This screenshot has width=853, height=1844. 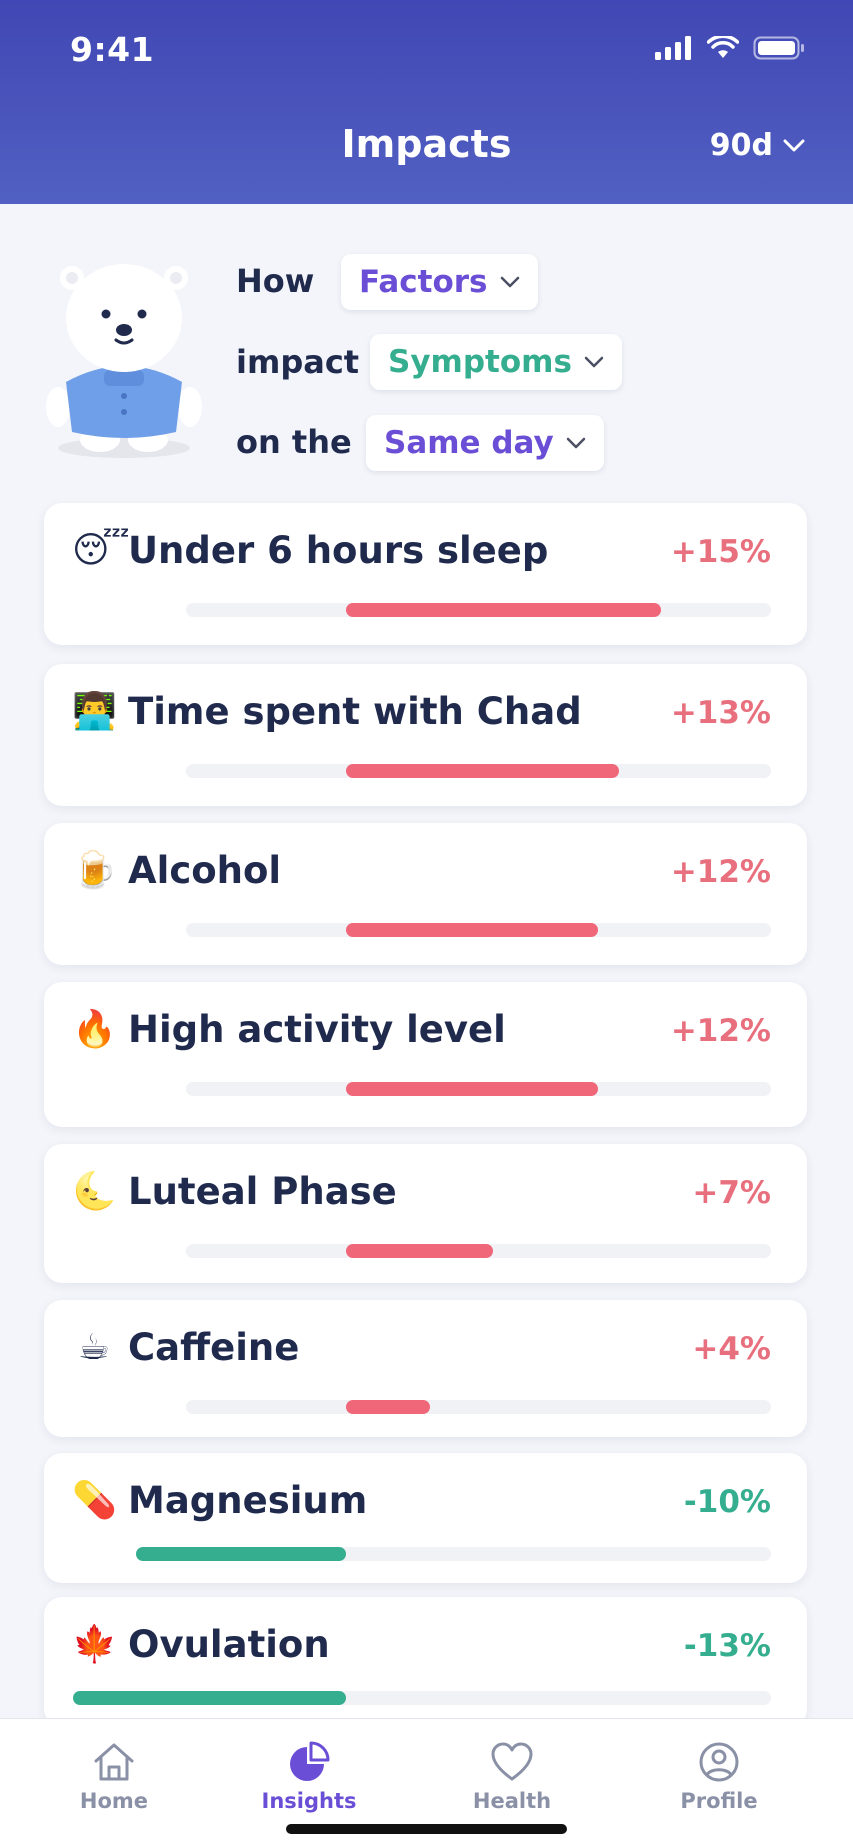 What do you see at coordinates (723, 47) in the screenshot?
I see `wifi-icon` at bounding box center [723, 47].